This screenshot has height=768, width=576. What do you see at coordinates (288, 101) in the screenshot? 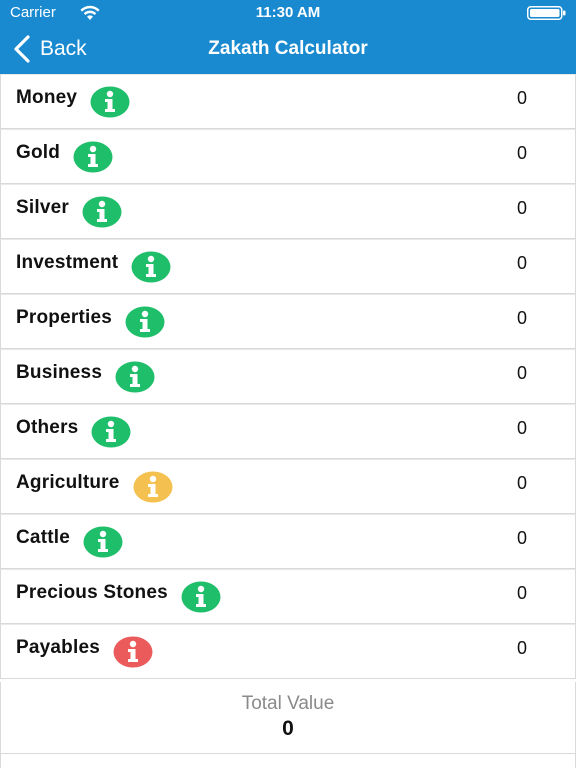
I see `list-item: Money 0` at bounding box center [288, 101].